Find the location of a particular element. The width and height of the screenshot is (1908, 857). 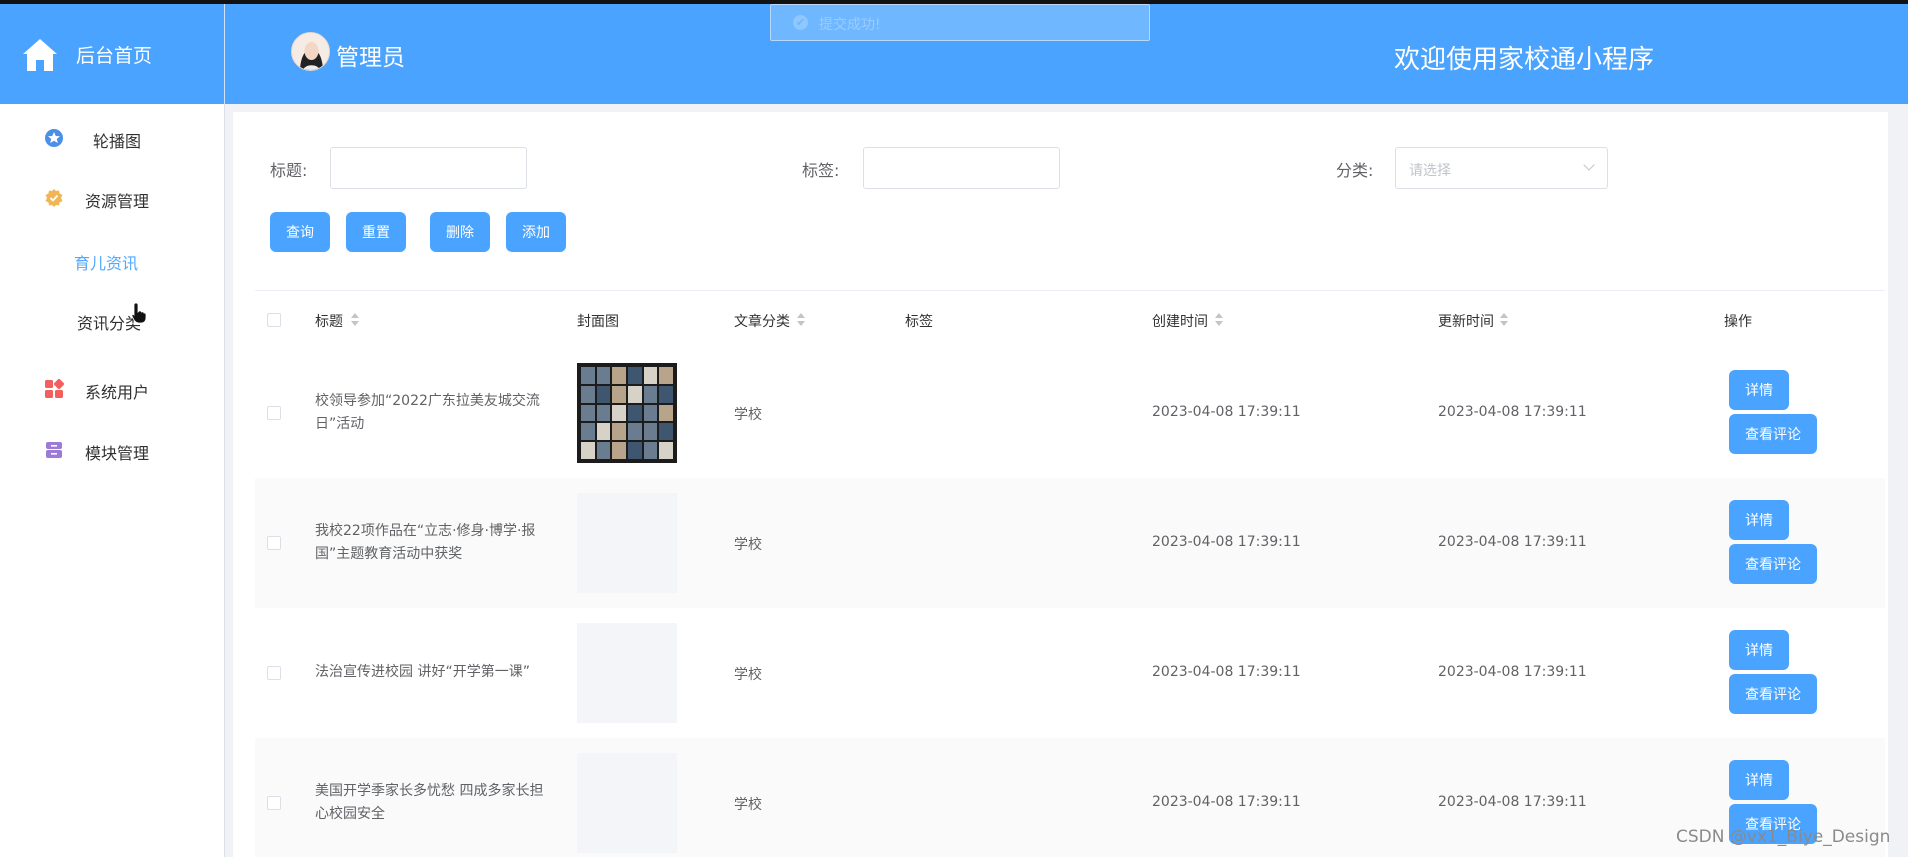

success-toast: ✔ 提交成功! is located at coordinates (960, 22).